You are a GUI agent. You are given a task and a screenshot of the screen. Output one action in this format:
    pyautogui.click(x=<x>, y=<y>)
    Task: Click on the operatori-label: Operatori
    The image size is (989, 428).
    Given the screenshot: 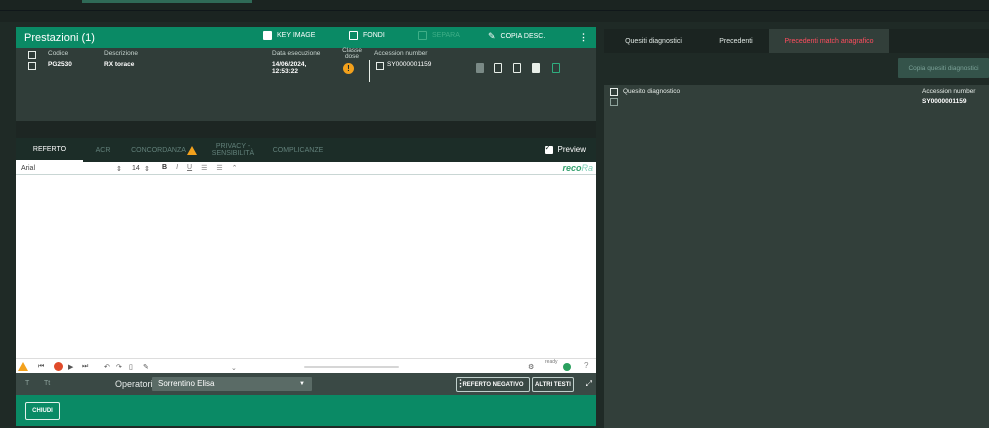 What is the action you would take?
    pyautogui.click(x=134, y=384)
    